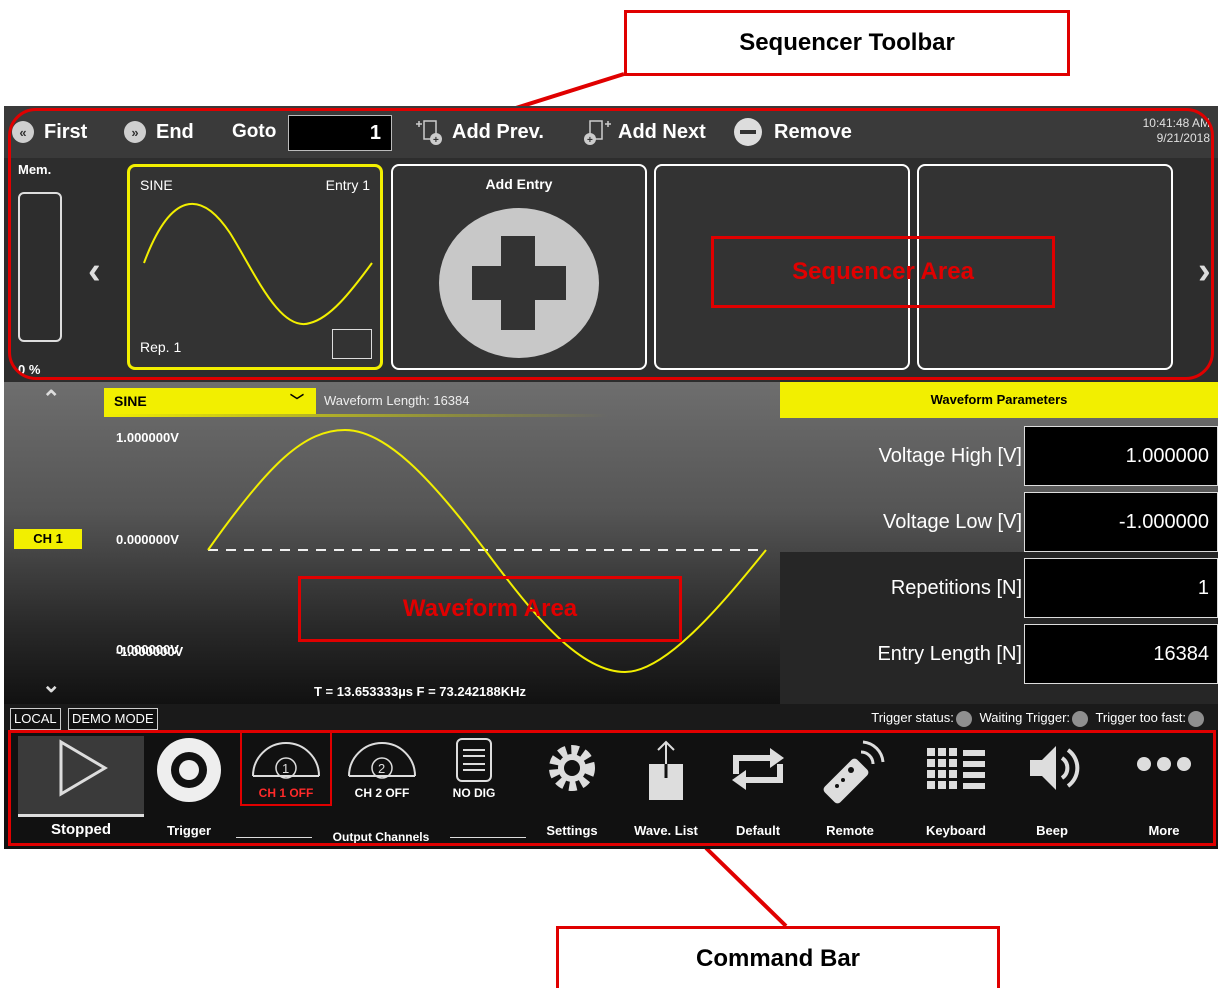  Describe the element at coordinates (352, 344) in the screenshot. I see `entry-marker-box` at that location.